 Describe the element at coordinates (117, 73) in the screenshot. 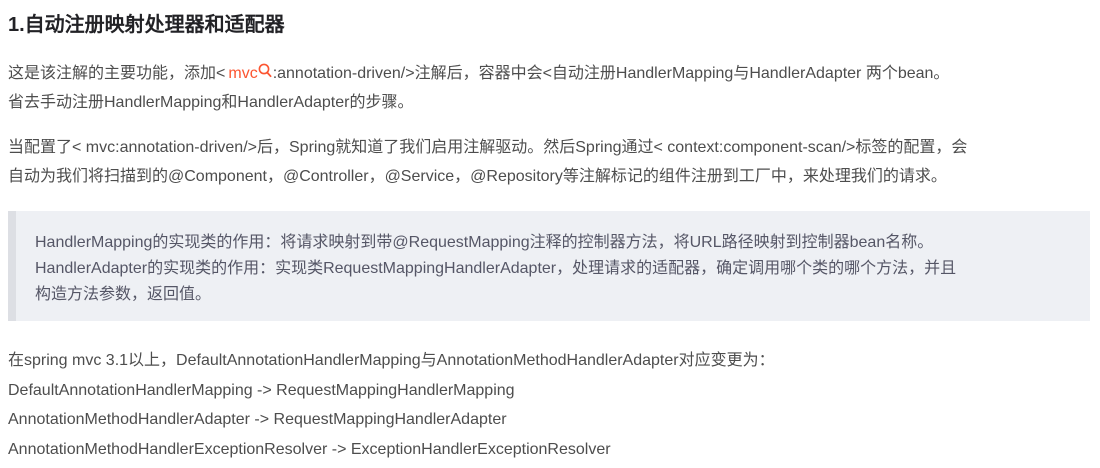

I see `intro-text-before-link: 这是该注解的主要功能，添加<` at that location.